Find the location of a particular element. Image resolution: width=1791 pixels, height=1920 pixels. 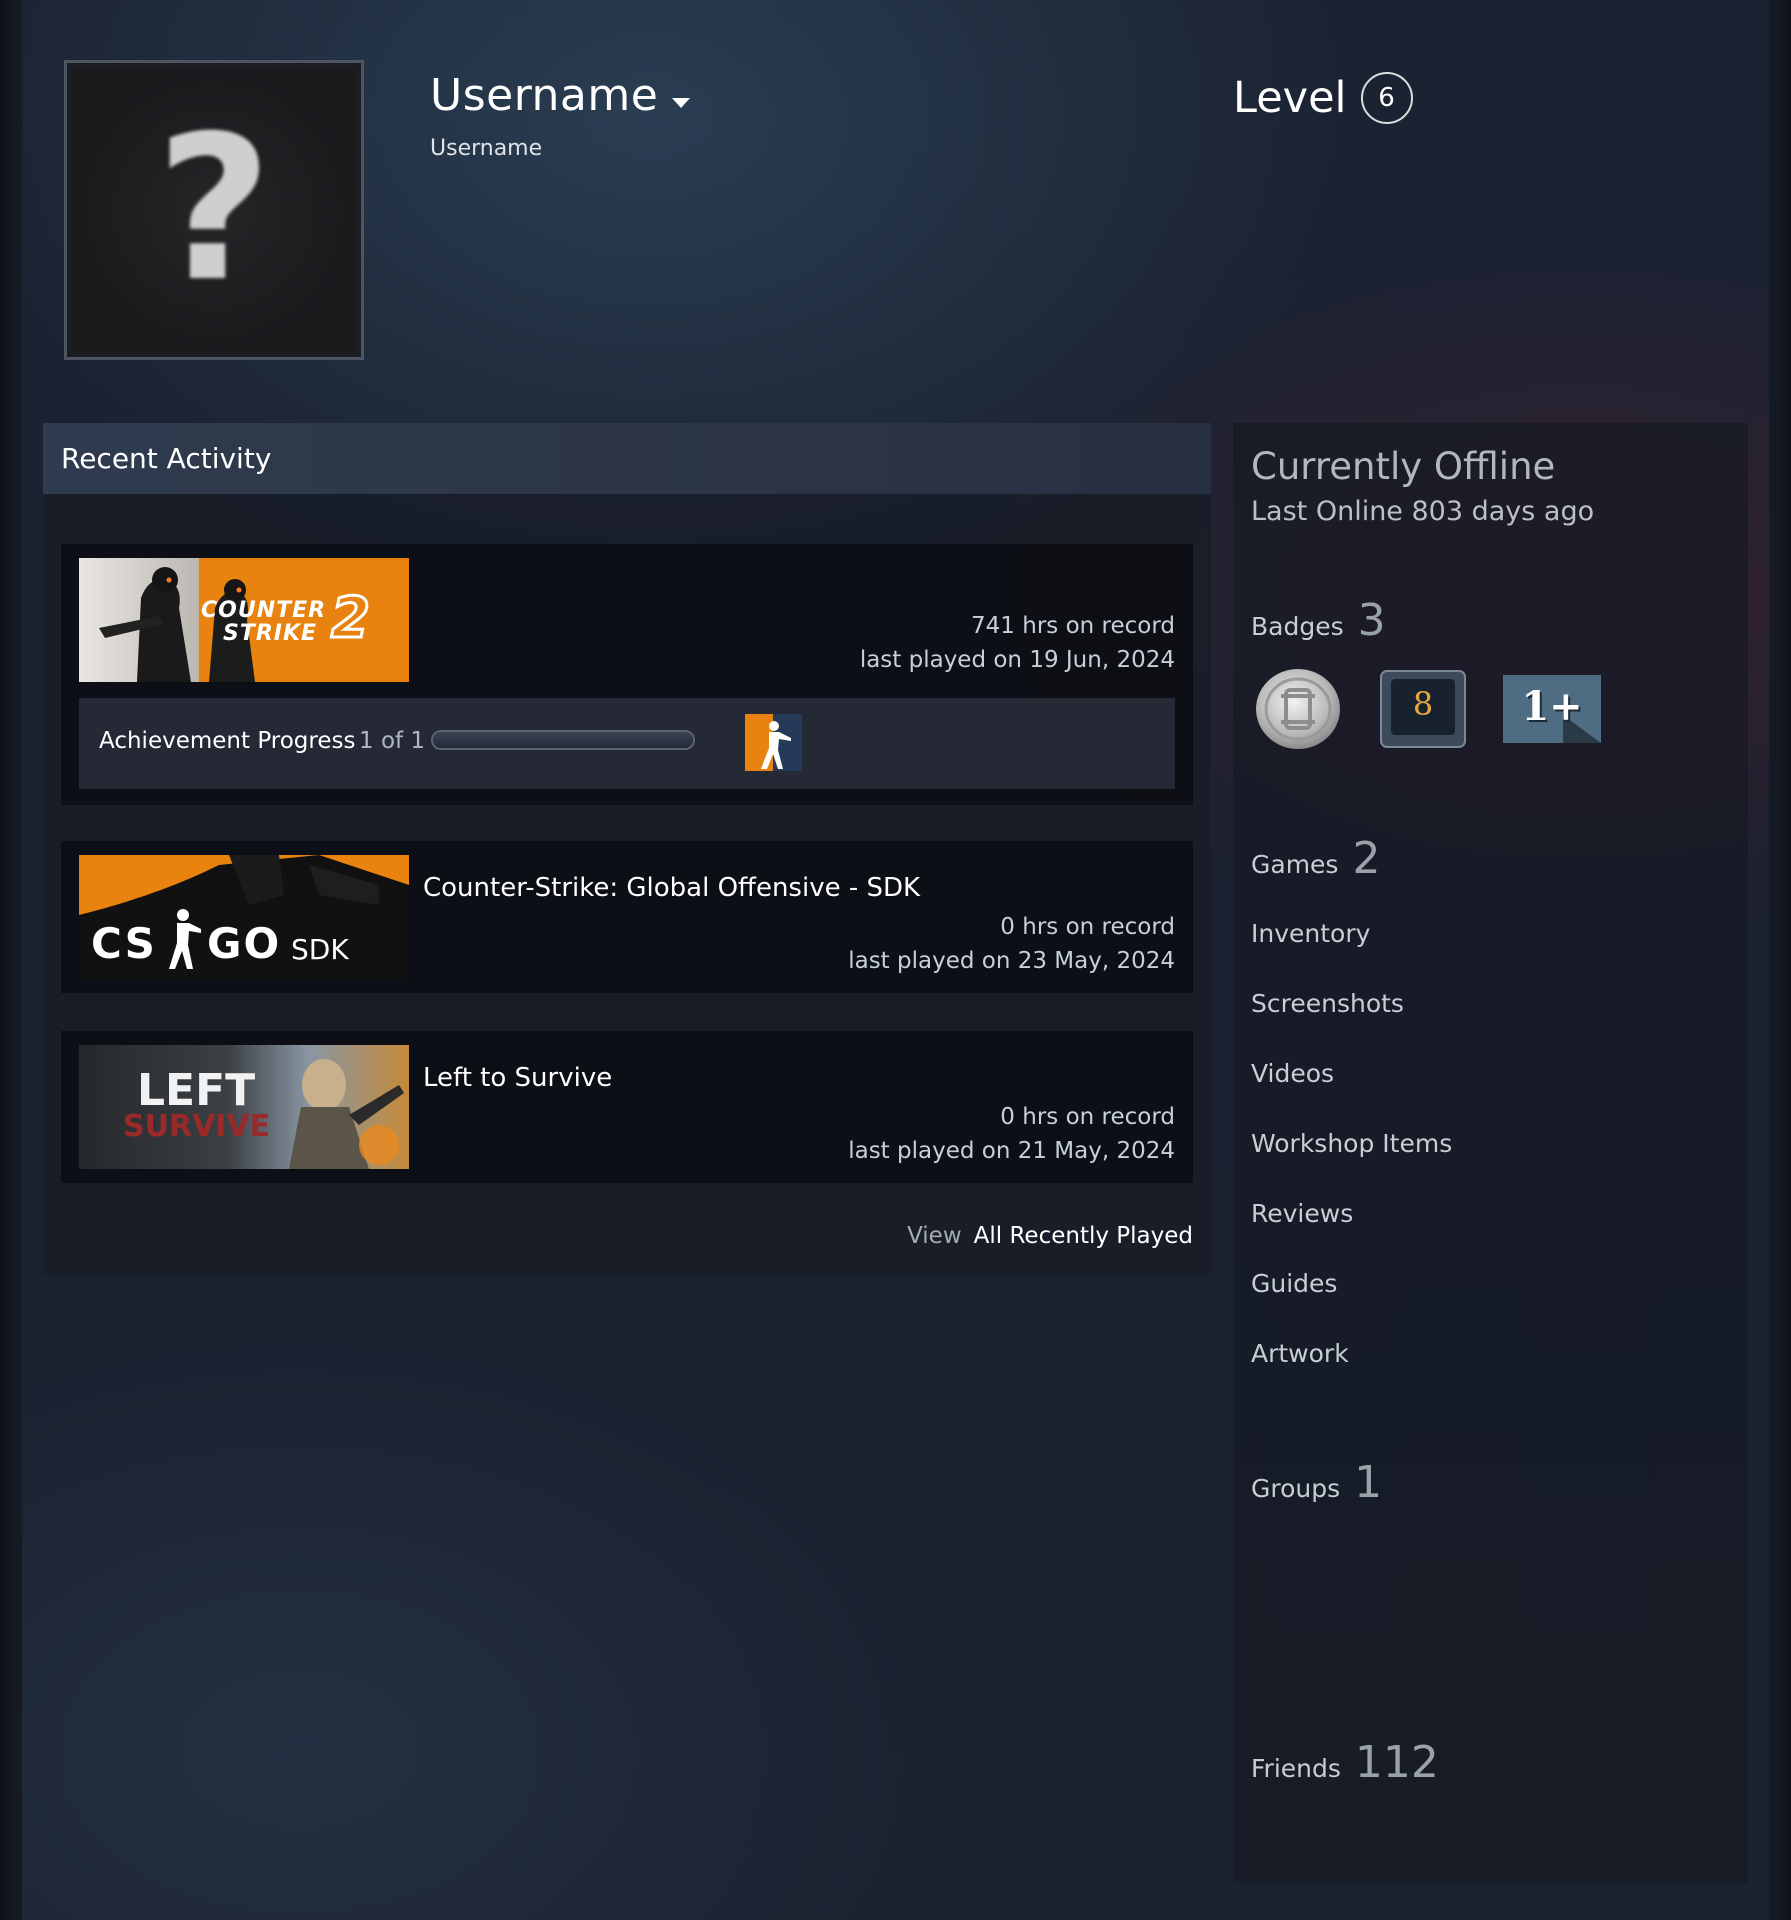

page-edge-right is located at coordinates (1780, 960).